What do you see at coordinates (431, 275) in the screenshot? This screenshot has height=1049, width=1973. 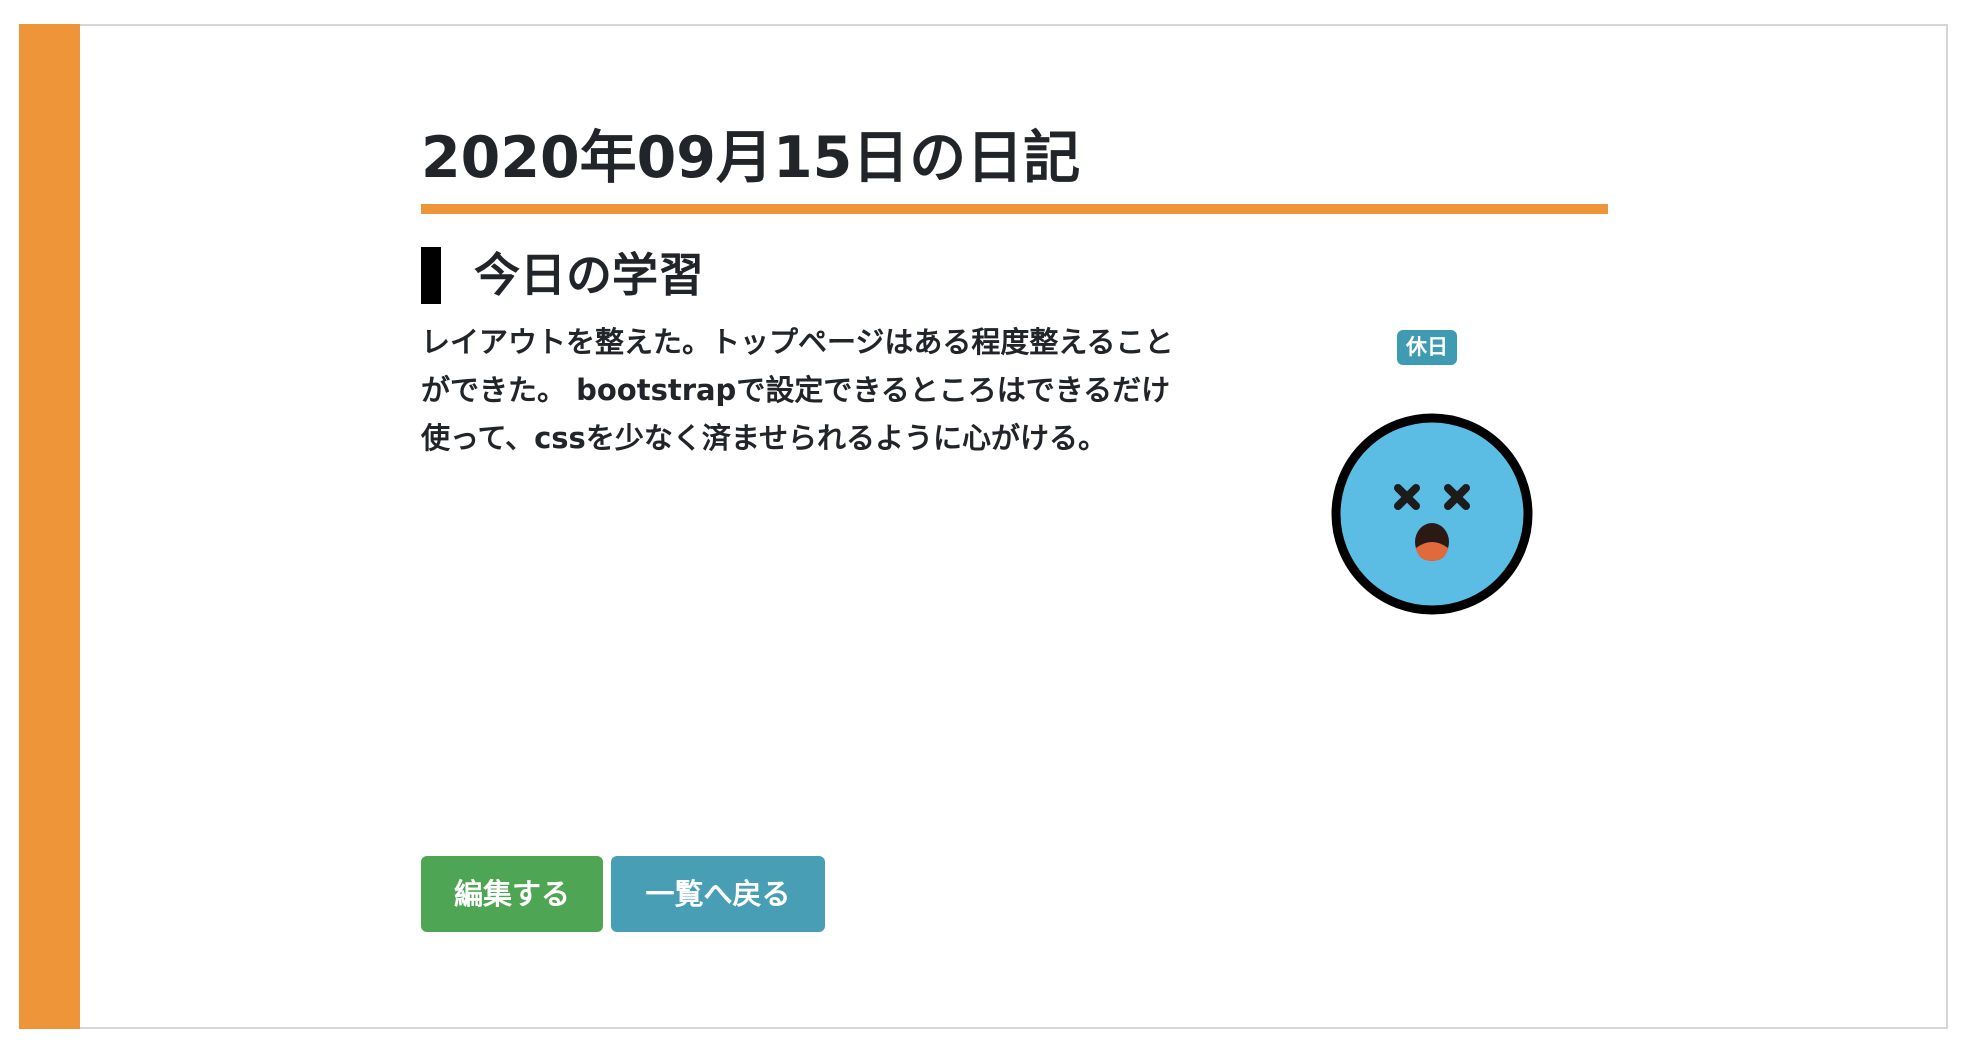 I see `section-heading-marker` at bounding box center [431, 275].